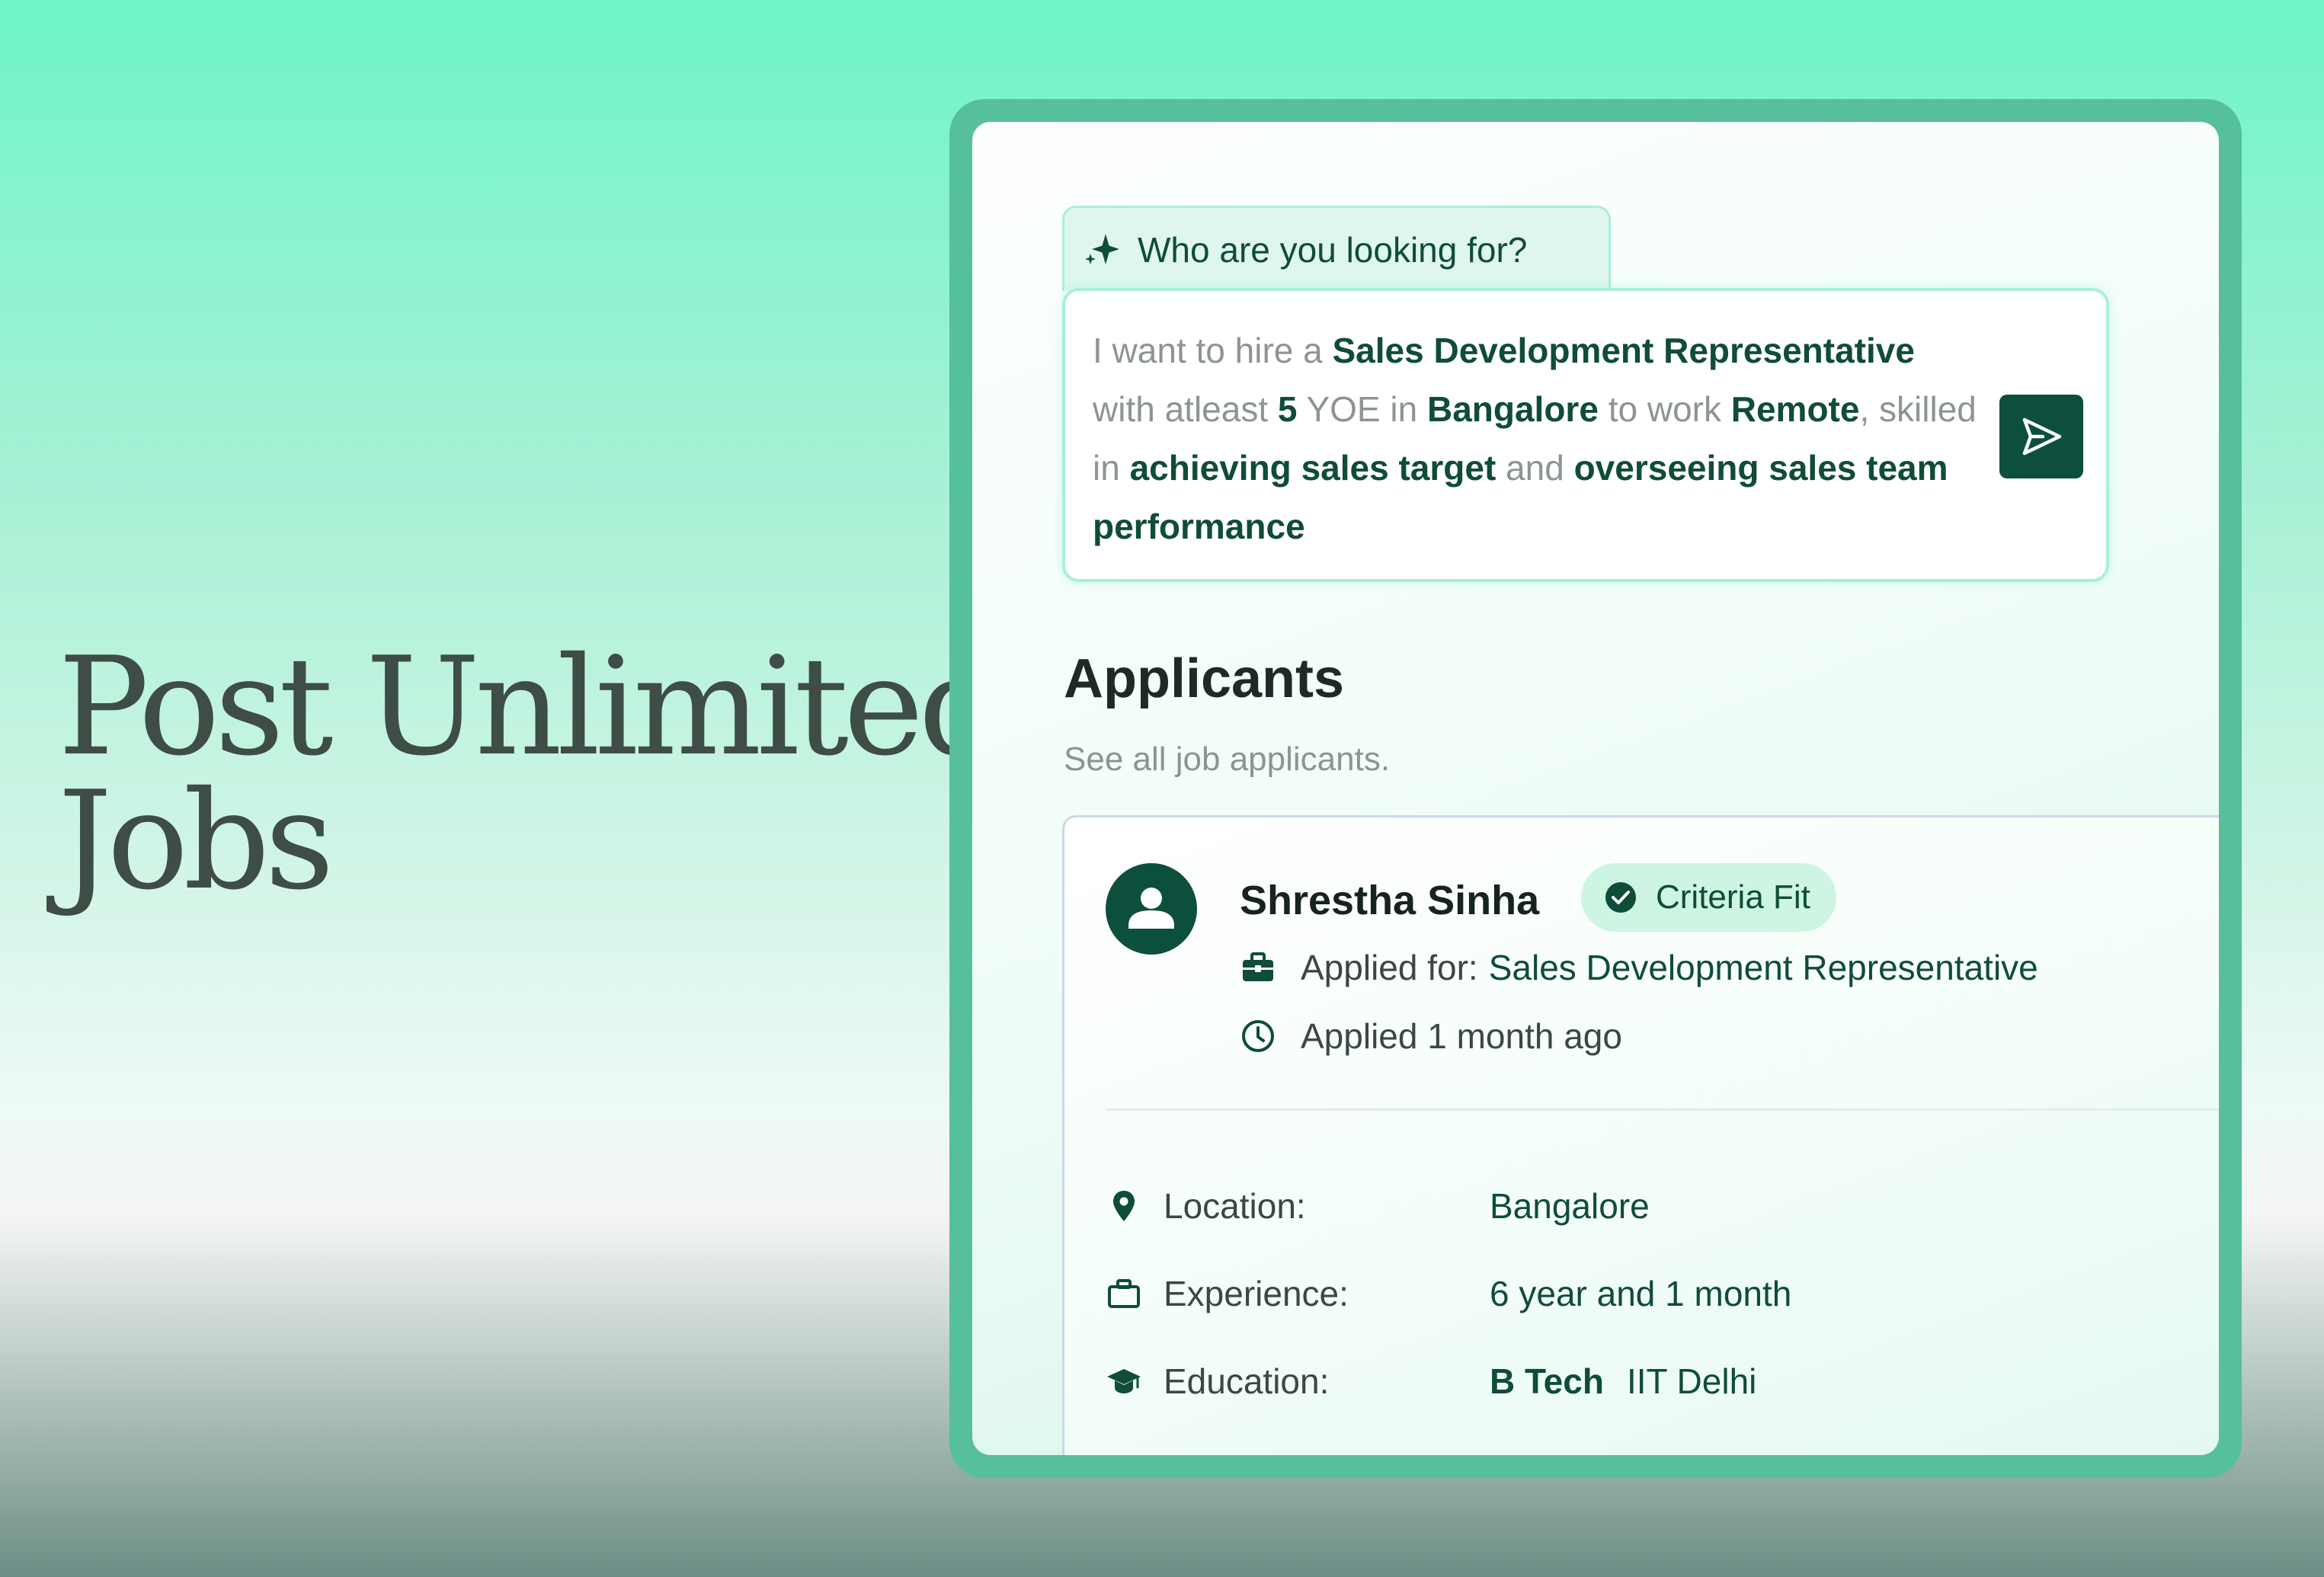 The width and height of the screenshot is (2324, 1577). Describe the element at coordinates (1333, 249) in the screenshot. I see `prompt-tab-label: Who are you looking for?` at that location.